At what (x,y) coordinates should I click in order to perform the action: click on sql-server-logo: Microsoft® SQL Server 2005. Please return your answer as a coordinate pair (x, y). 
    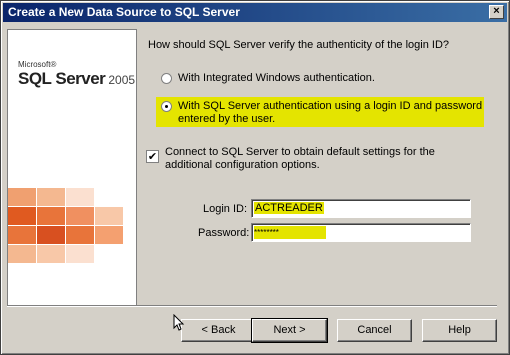
    Looking at the image, I should click on (76, 74).